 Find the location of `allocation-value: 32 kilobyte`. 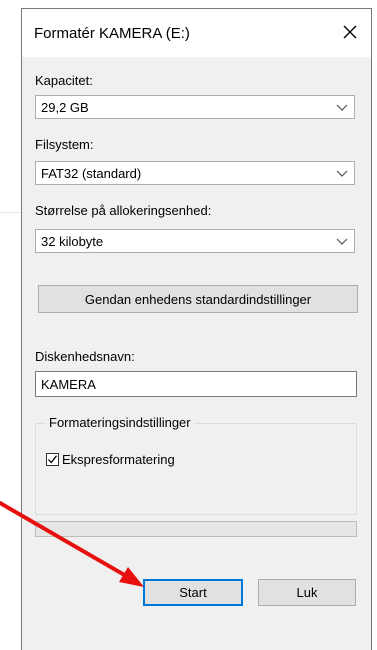

allocation-value: 32 kilobyte is located at coordinates (72, 241).